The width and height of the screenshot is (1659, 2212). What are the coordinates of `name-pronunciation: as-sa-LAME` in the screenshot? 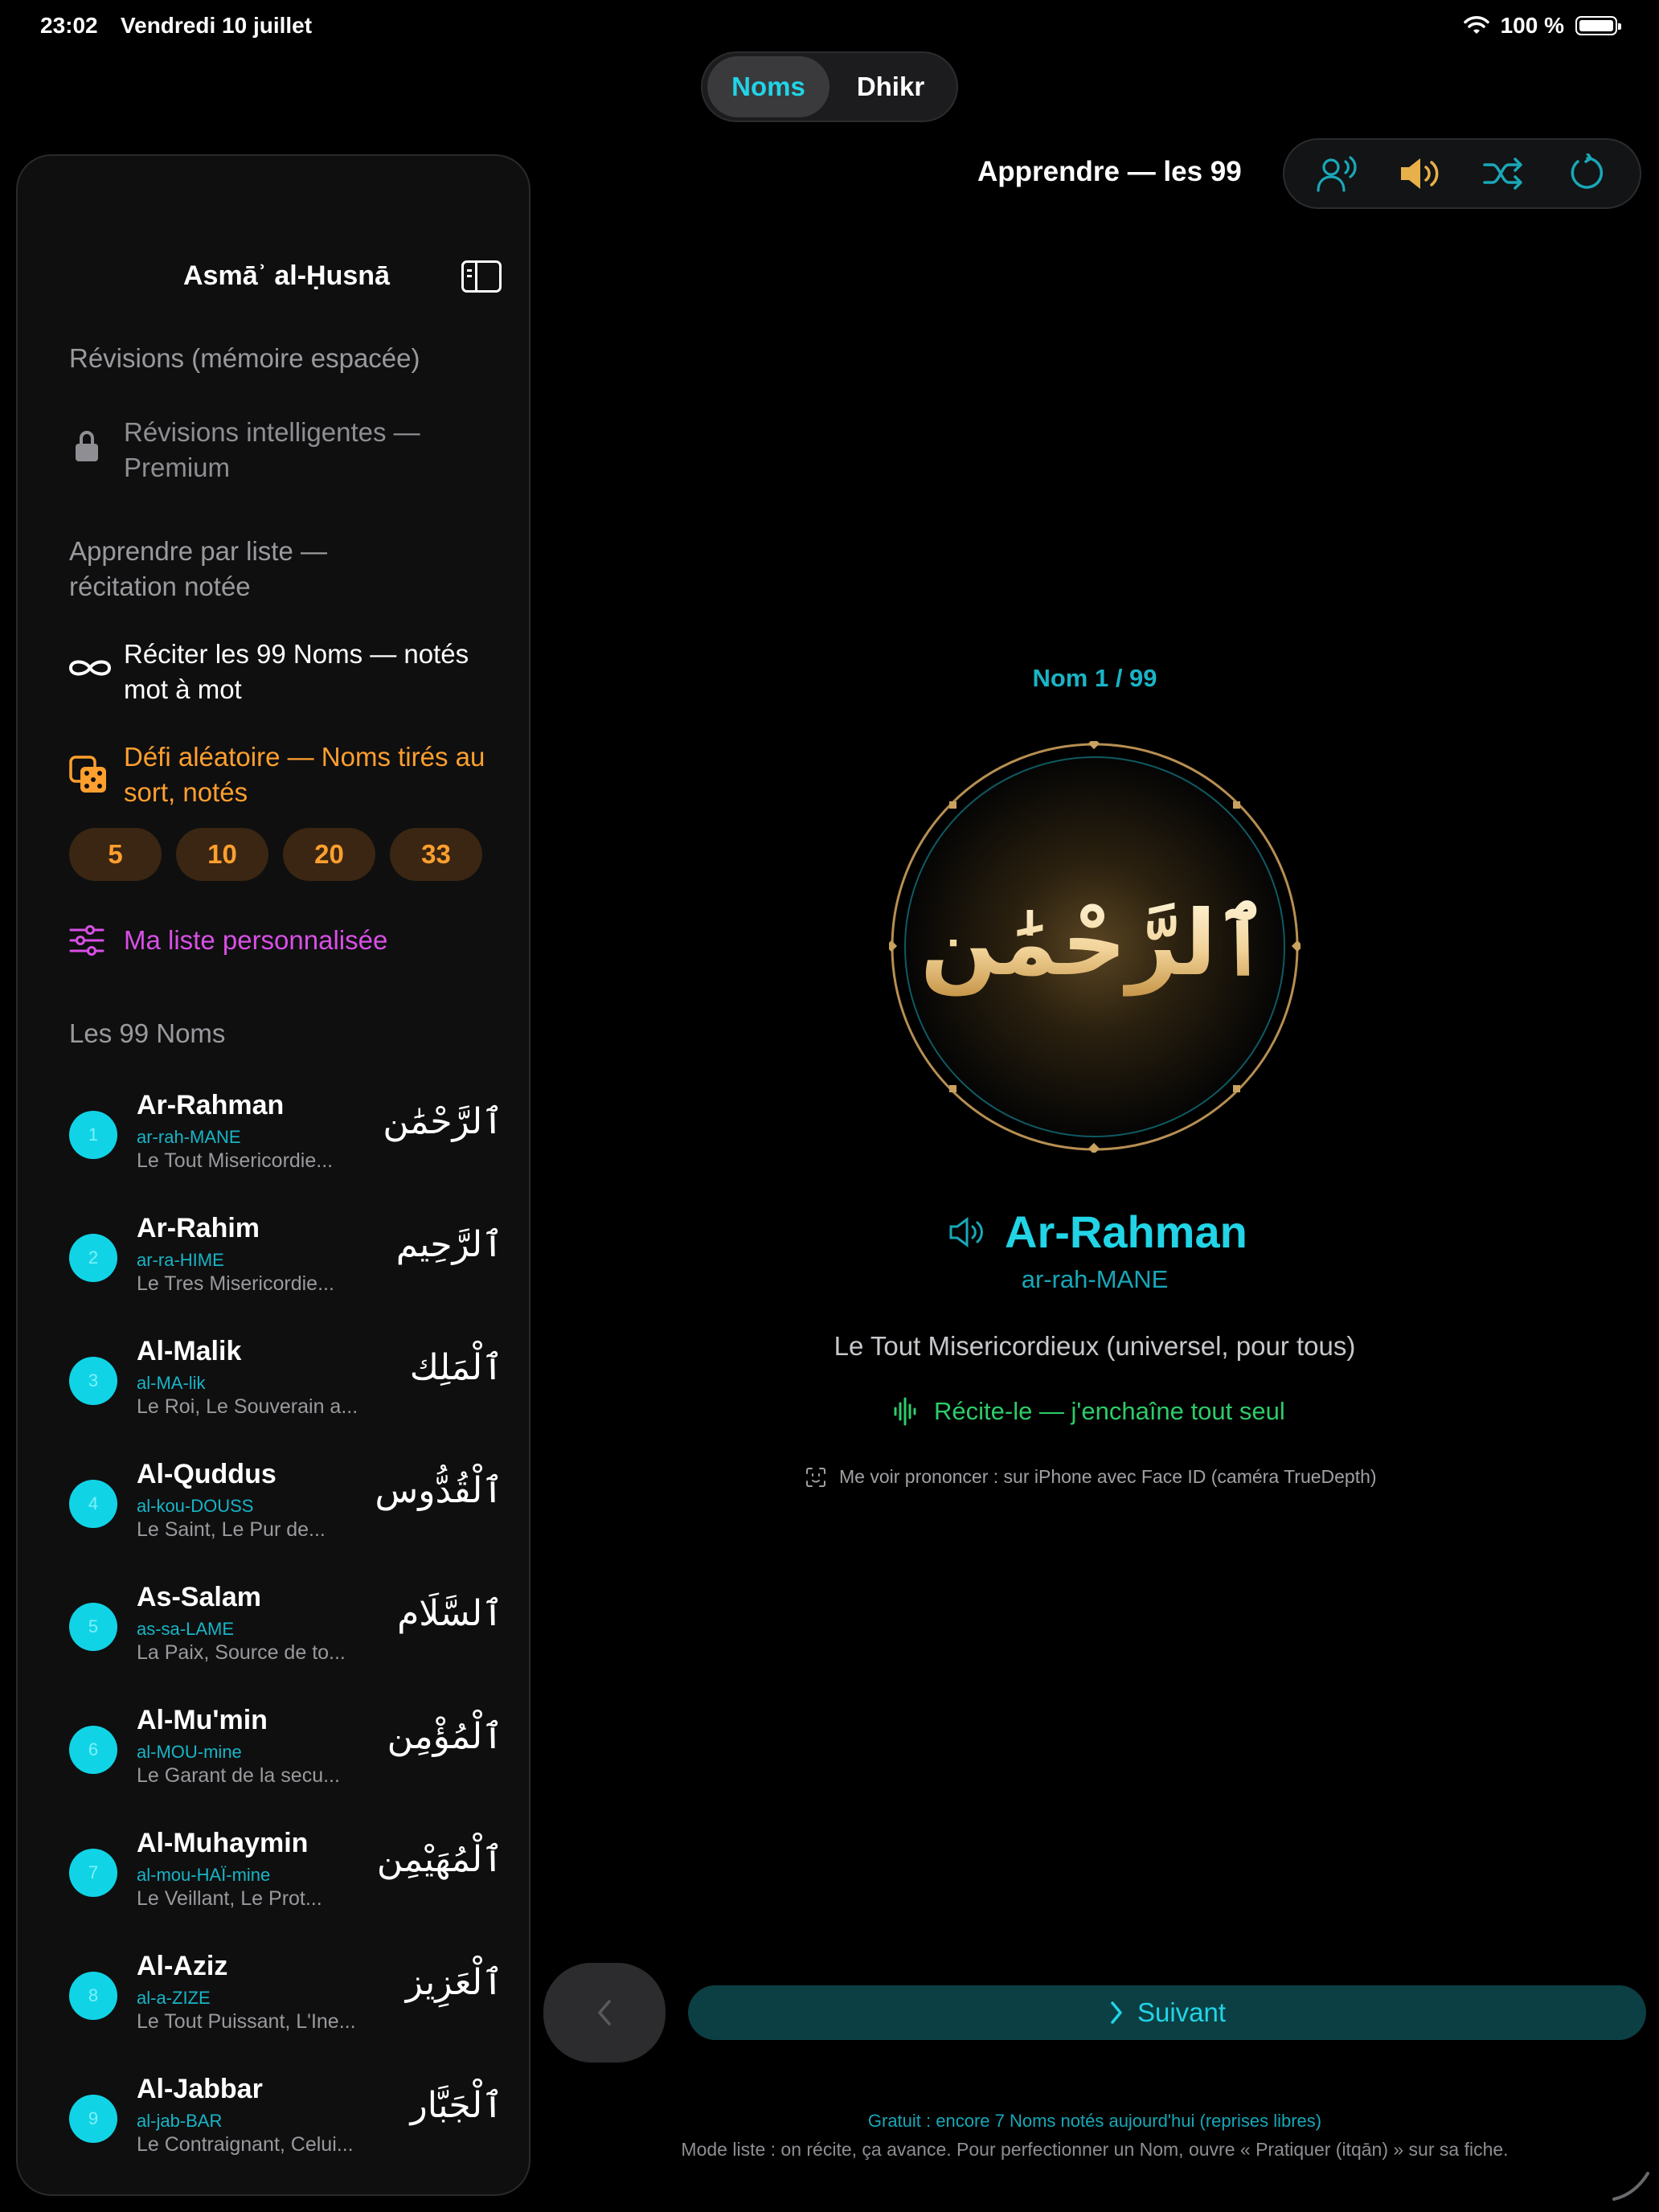 It's located at (186, 1629).